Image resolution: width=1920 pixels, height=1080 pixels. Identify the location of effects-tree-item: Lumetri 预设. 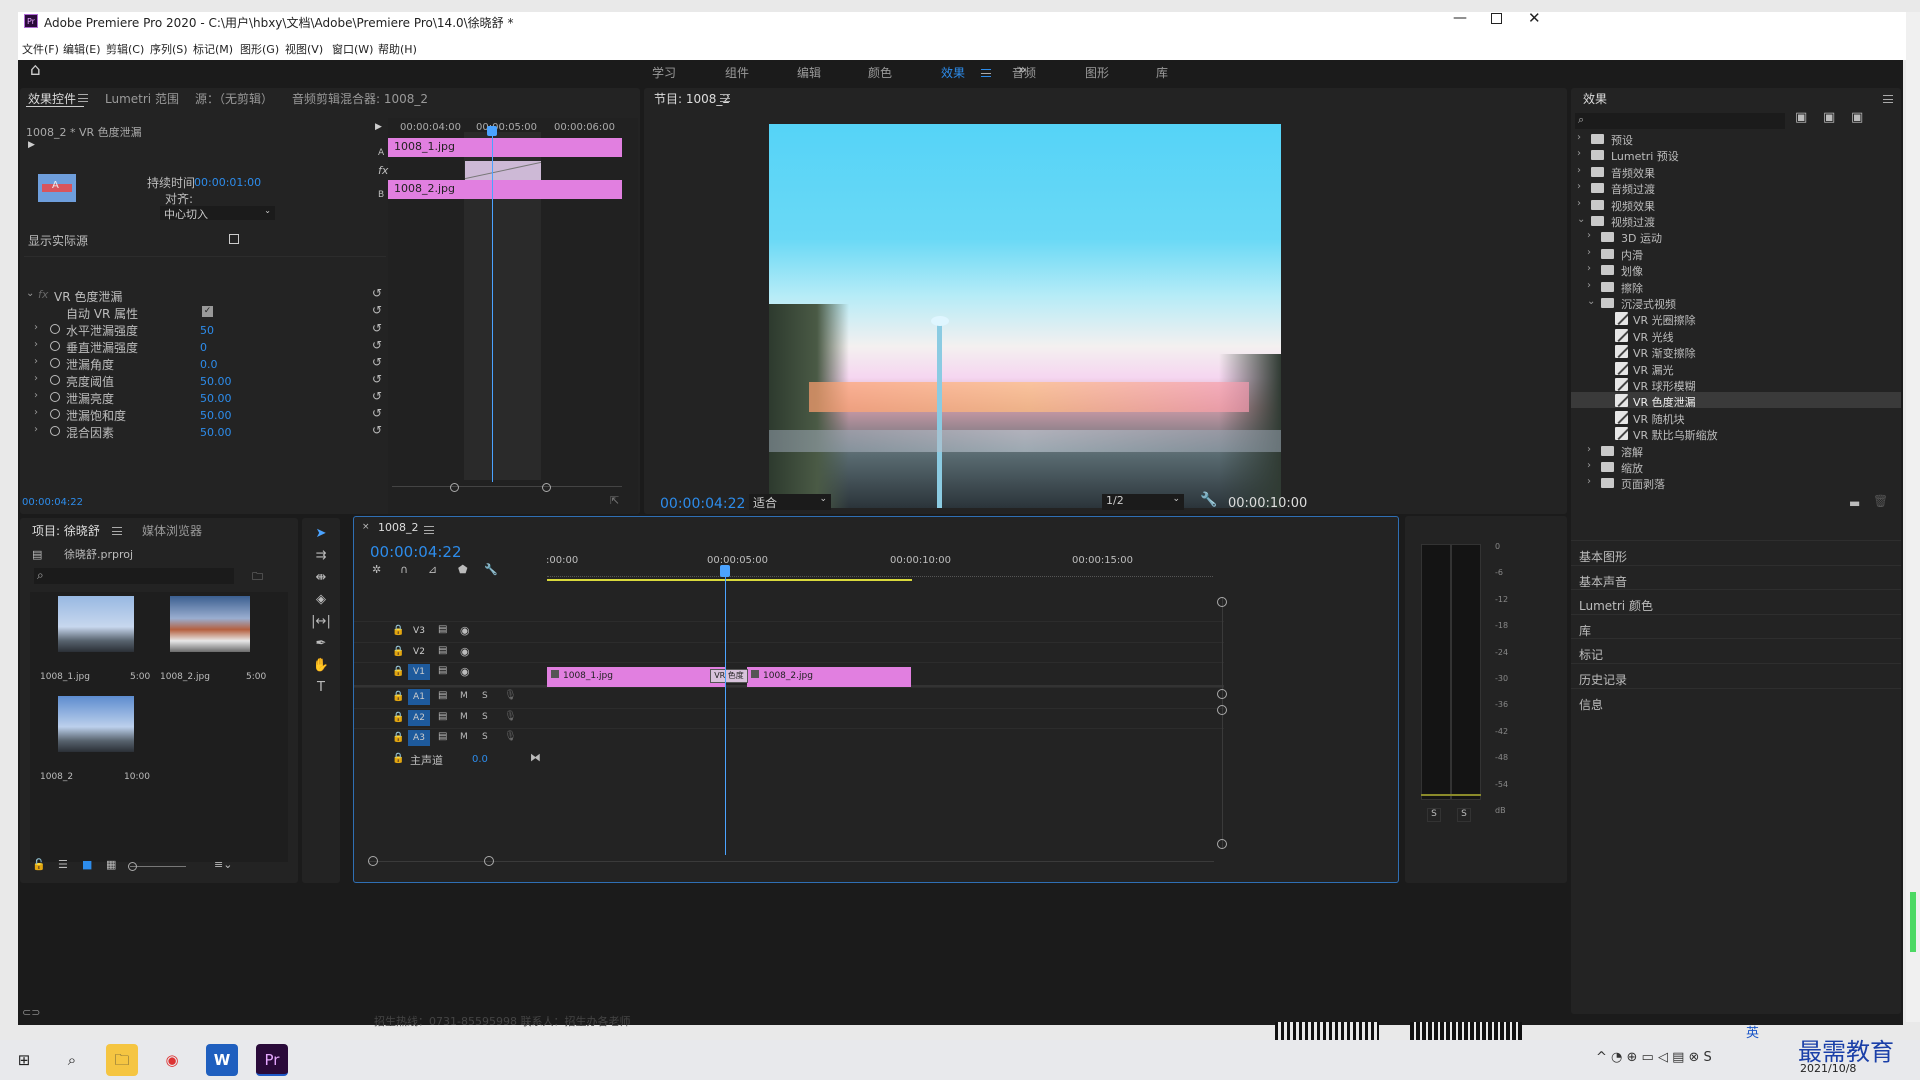
(1645, 156).